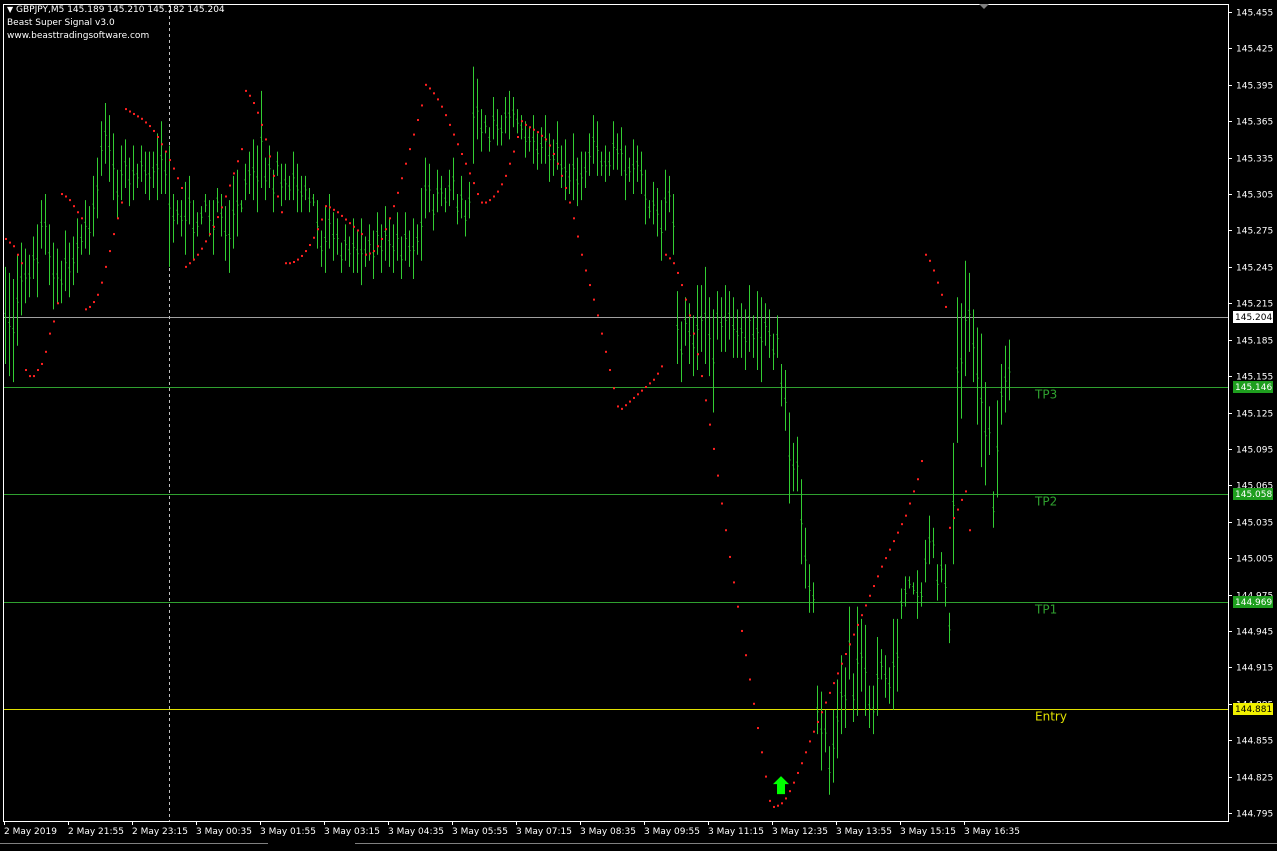 The width and height of the screenshot is (1277, 851). Describe the element at coordinates (864, 832) in the screenshot. I see `x-tick-label: 3 May 13:55` at that location.